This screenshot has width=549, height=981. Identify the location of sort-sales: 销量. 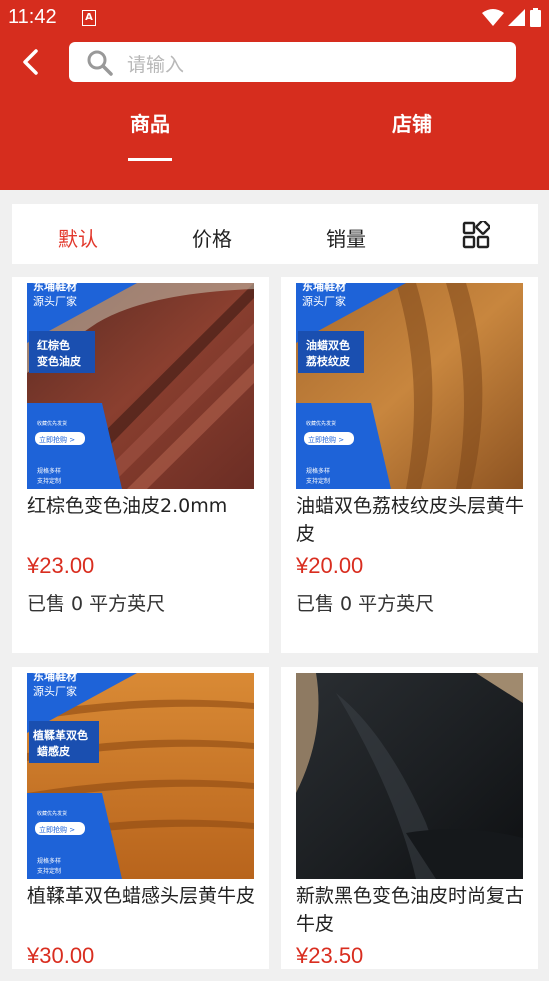
(346, 237).